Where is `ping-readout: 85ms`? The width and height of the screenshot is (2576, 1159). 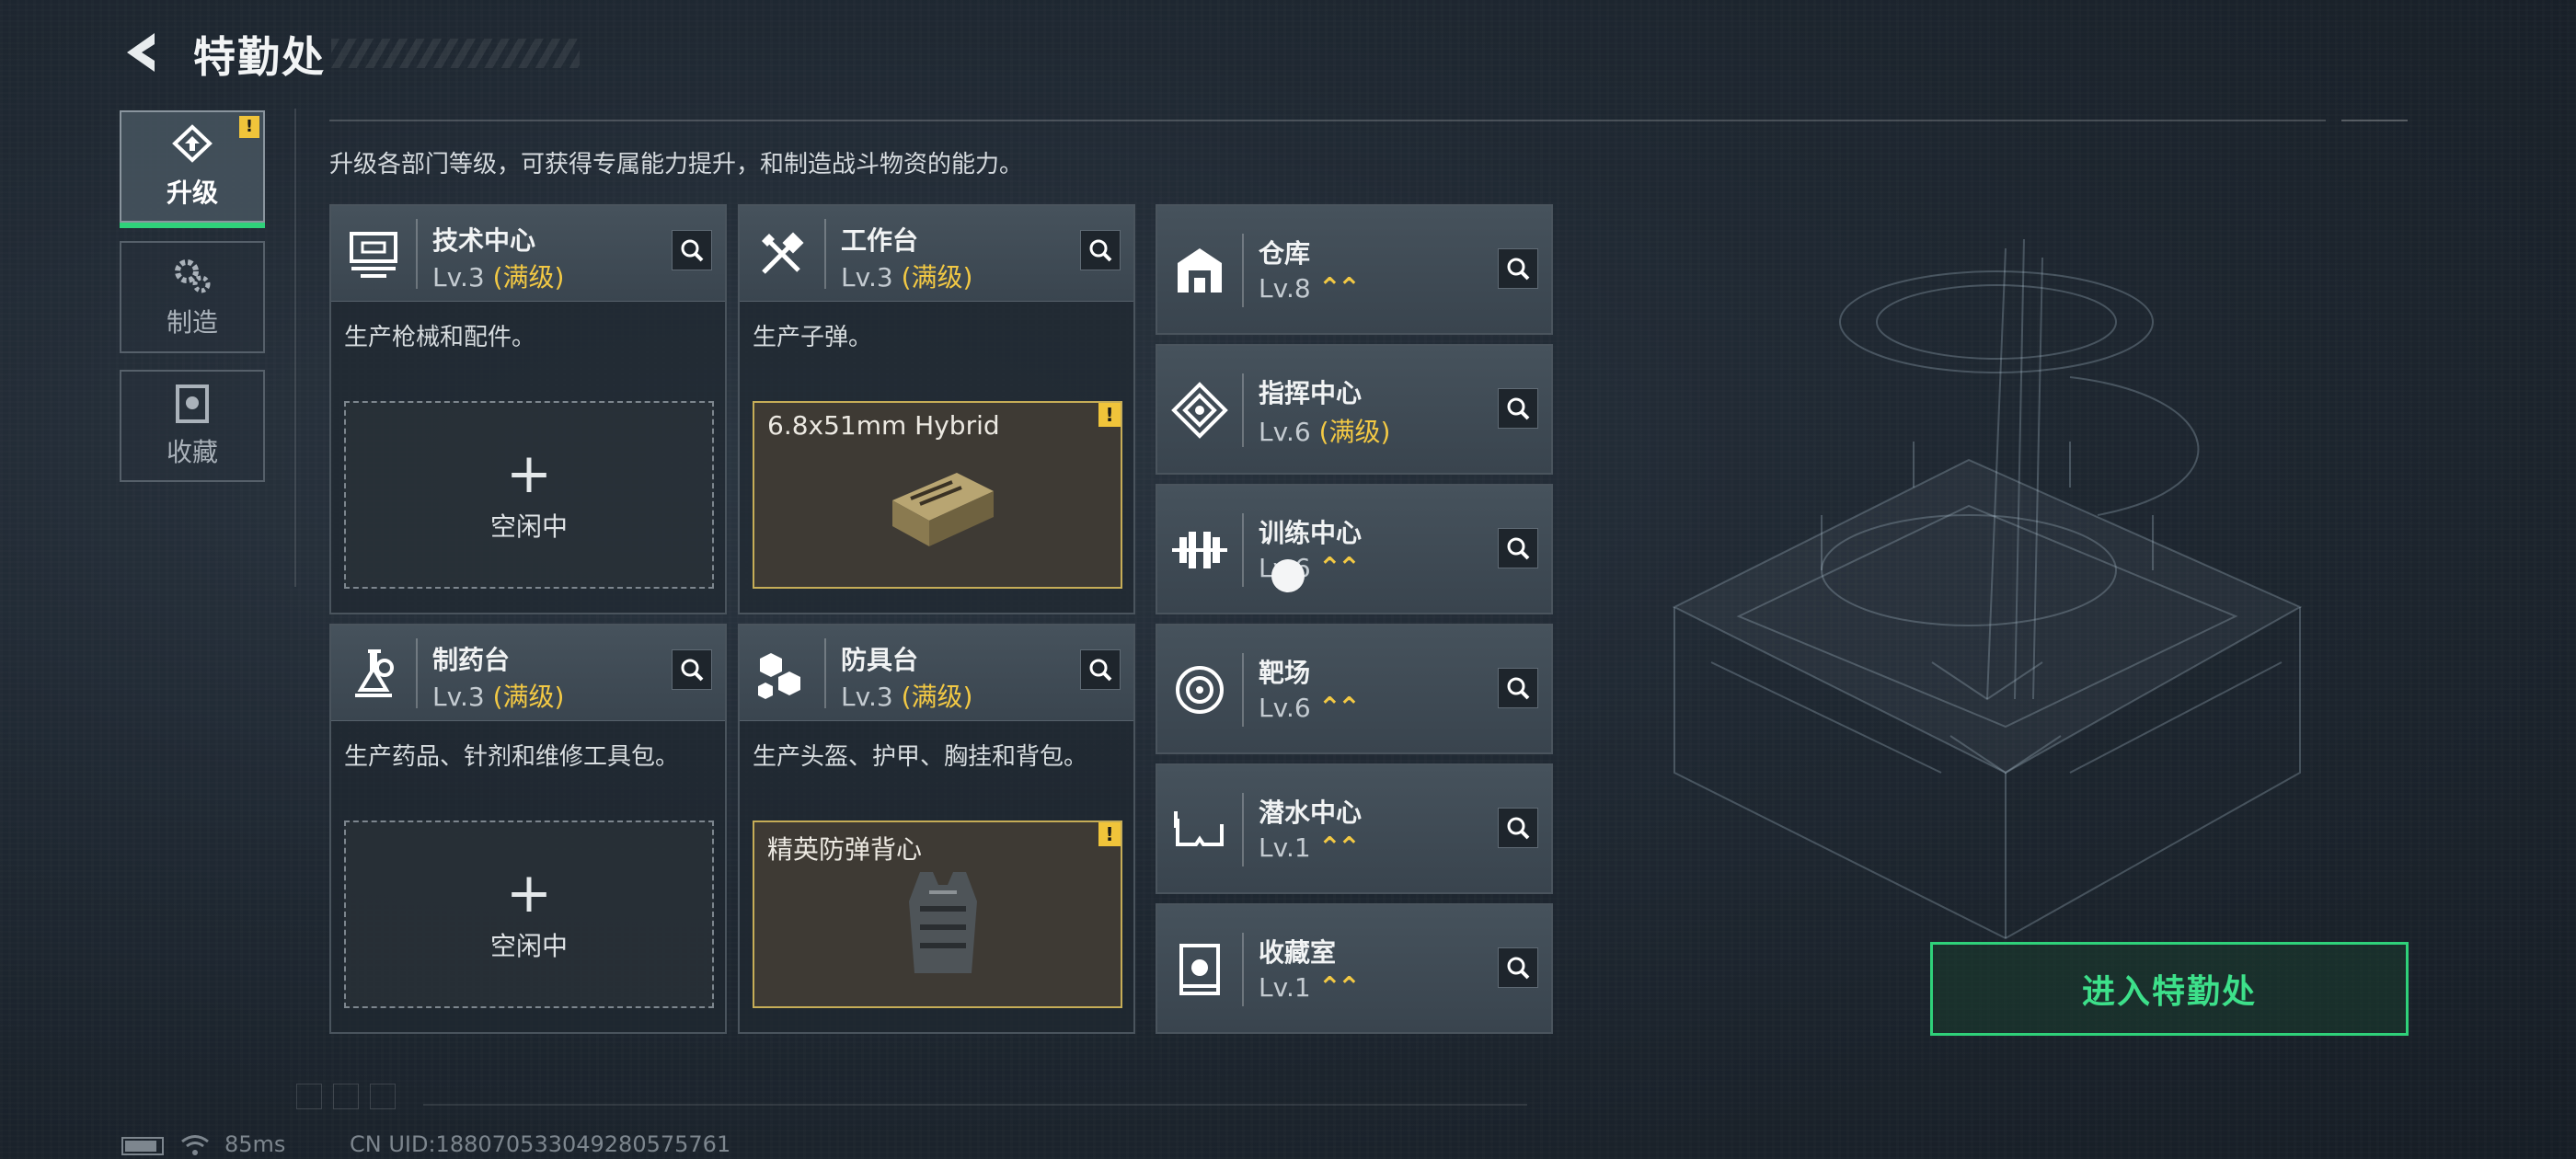 ping-readout: 85ms is located at coordinates (255, 1144).